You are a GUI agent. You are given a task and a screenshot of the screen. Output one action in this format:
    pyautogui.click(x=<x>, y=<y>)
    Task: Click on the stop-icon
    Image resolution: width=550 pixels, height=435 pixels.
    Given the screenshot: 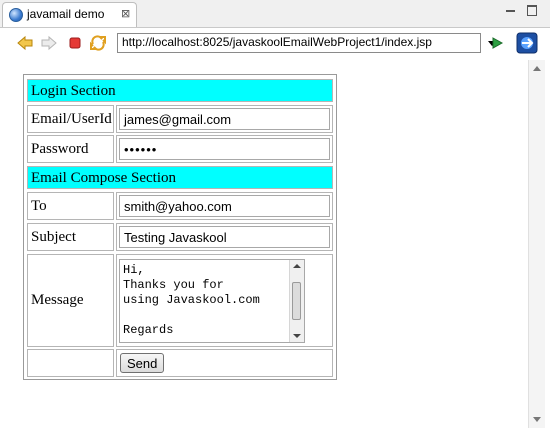 What is the action you would take?
    pyautogui.click(x=75, y=43)
    